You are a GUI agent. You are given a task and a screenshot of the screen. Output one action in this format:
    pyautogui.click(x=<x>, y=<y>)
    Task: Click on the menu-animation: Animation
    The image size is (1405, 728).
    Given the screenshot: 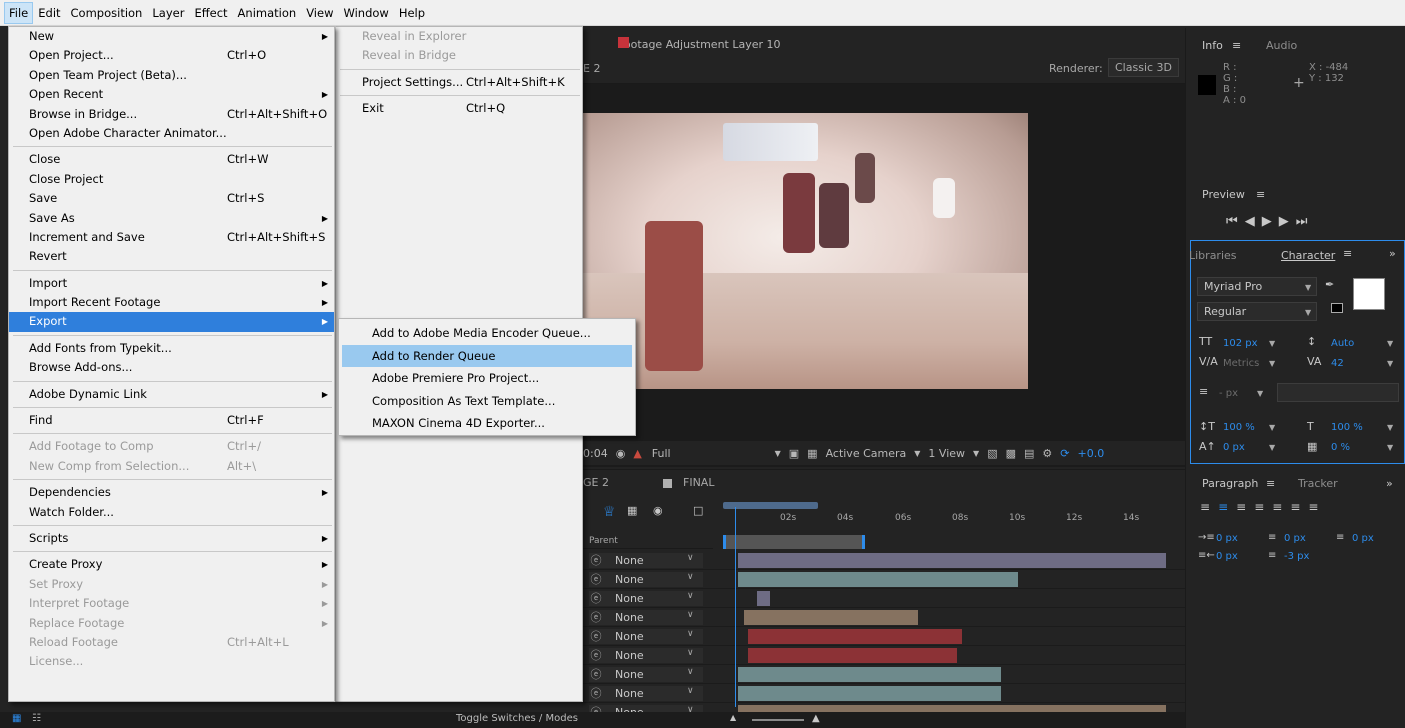 What is the action you would take?
    pyautogui.click(x=267, y=13)
    